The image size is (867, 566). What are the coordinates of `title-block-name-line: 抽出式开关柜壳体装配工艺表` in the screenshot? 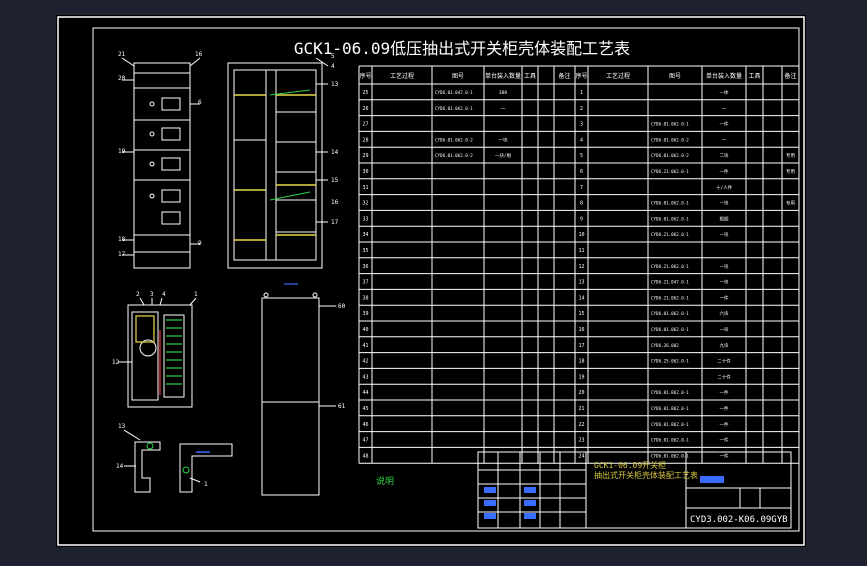 It's located at (646, 475).